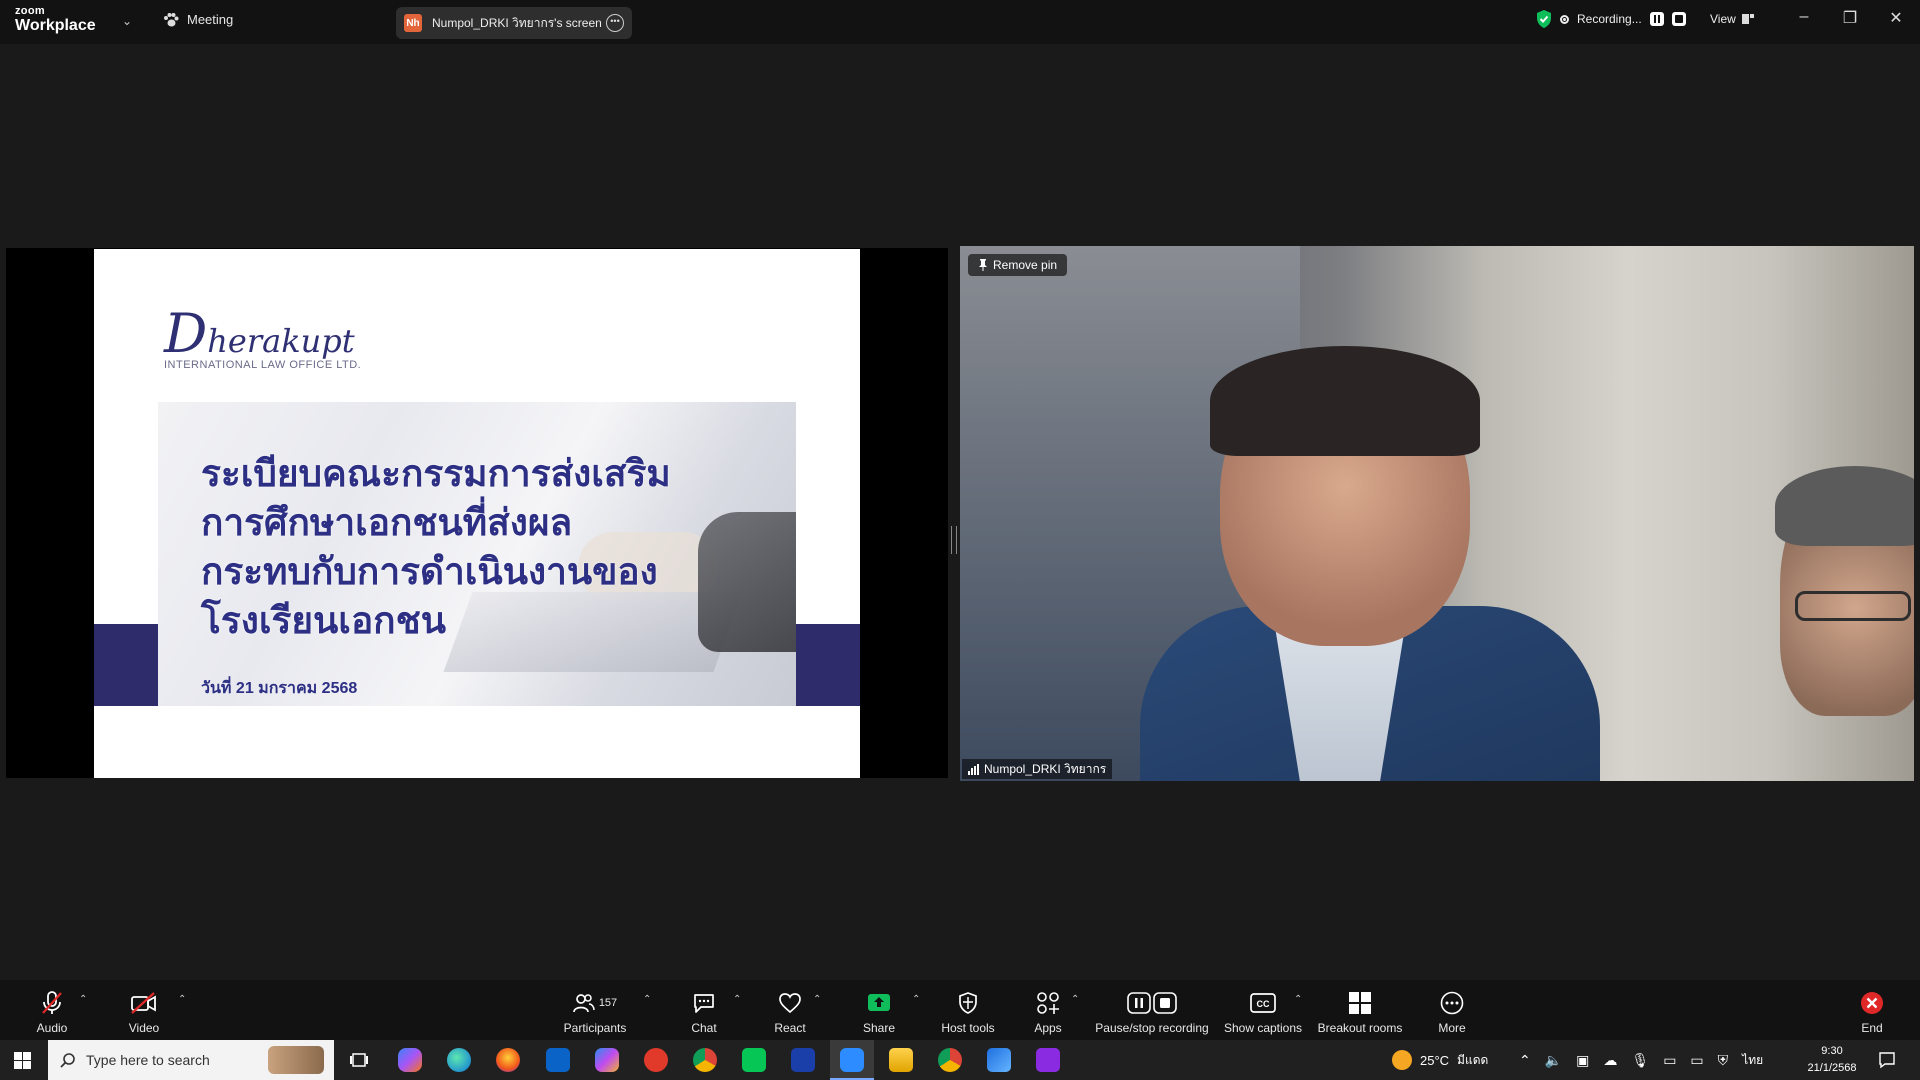  I want to click on remove-pin-button: Remove pin, so click(1018, 265).